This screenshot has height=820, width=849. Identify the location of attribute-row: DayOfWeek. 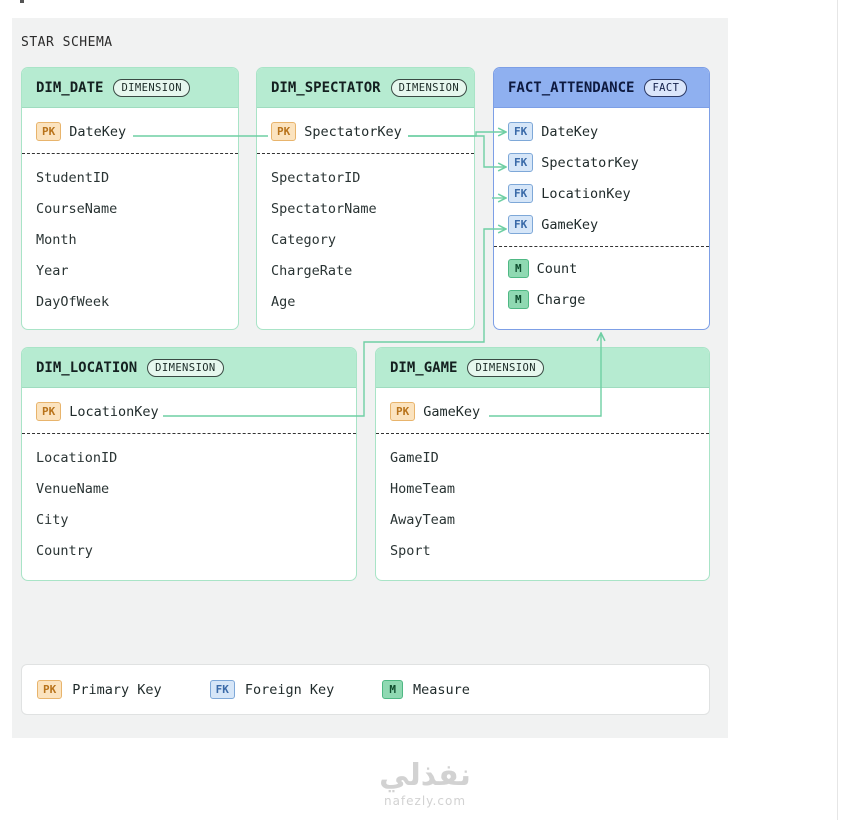
(73, 301).